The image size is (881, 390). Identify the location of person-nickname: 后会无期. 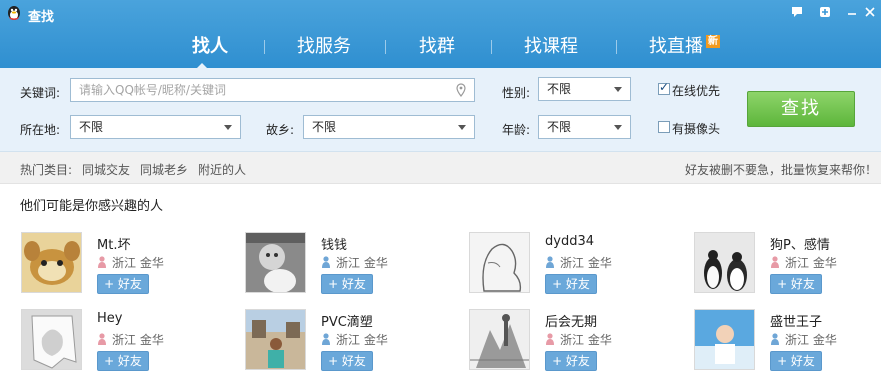
(571, 320).